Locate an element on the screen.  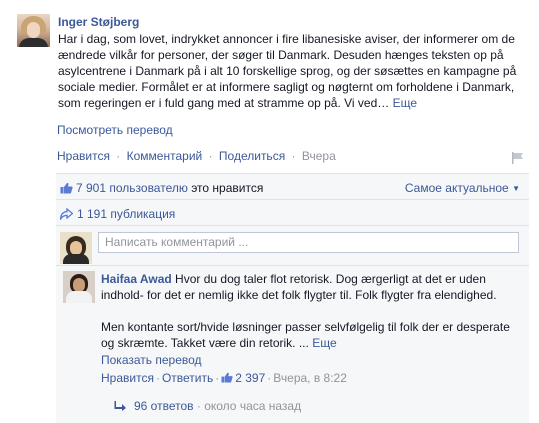
post-more-link: Еще is located at coordinates (405, 103).